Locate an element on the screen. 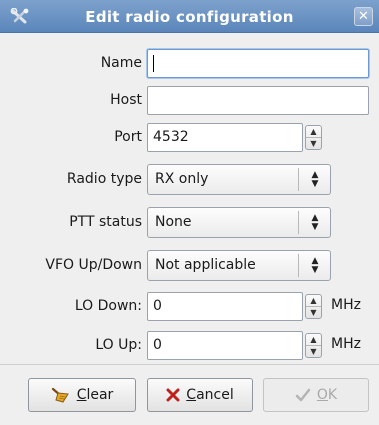 The height and width of the screenshot is (425, 379). cancel-button: Cancel is located at coordinates (200, 395).